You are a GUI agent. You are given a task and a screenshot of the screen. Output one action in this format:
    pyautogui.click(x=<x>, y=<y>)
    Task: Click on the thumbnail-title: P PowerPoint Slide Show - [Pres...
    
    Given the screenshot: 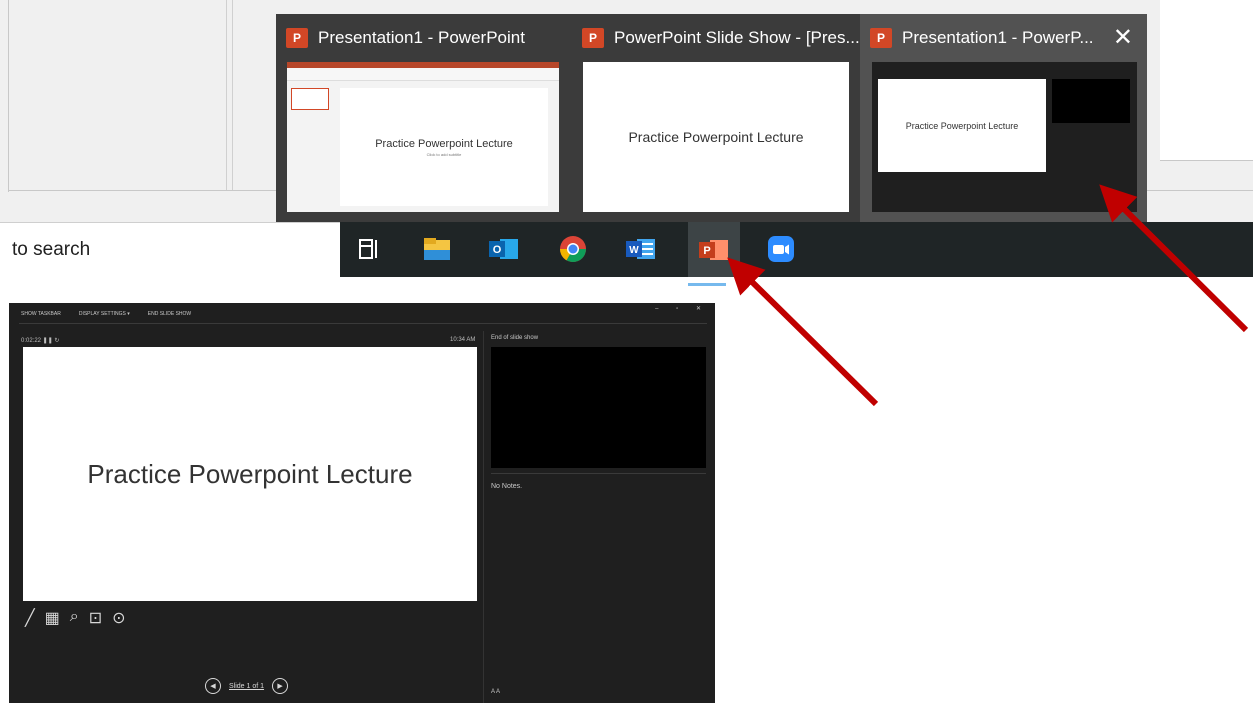 What is the action you would take?
    pyautogui.click(x=721, y=38)
    